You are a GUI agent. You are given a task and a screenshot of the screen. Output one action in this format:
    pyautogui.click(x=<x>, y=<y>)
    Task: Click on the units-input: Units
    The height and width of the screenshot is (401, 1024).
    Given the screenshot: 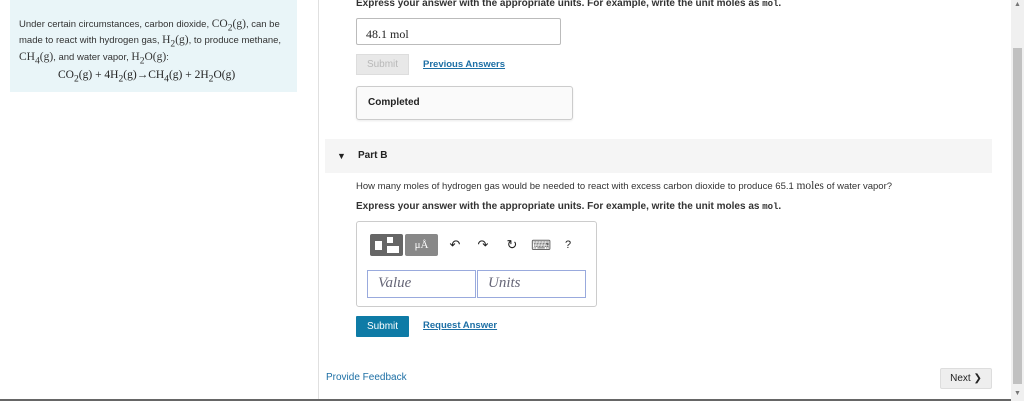 What is the action you would take?
    pyautogui.click(x=531, y=284)
    